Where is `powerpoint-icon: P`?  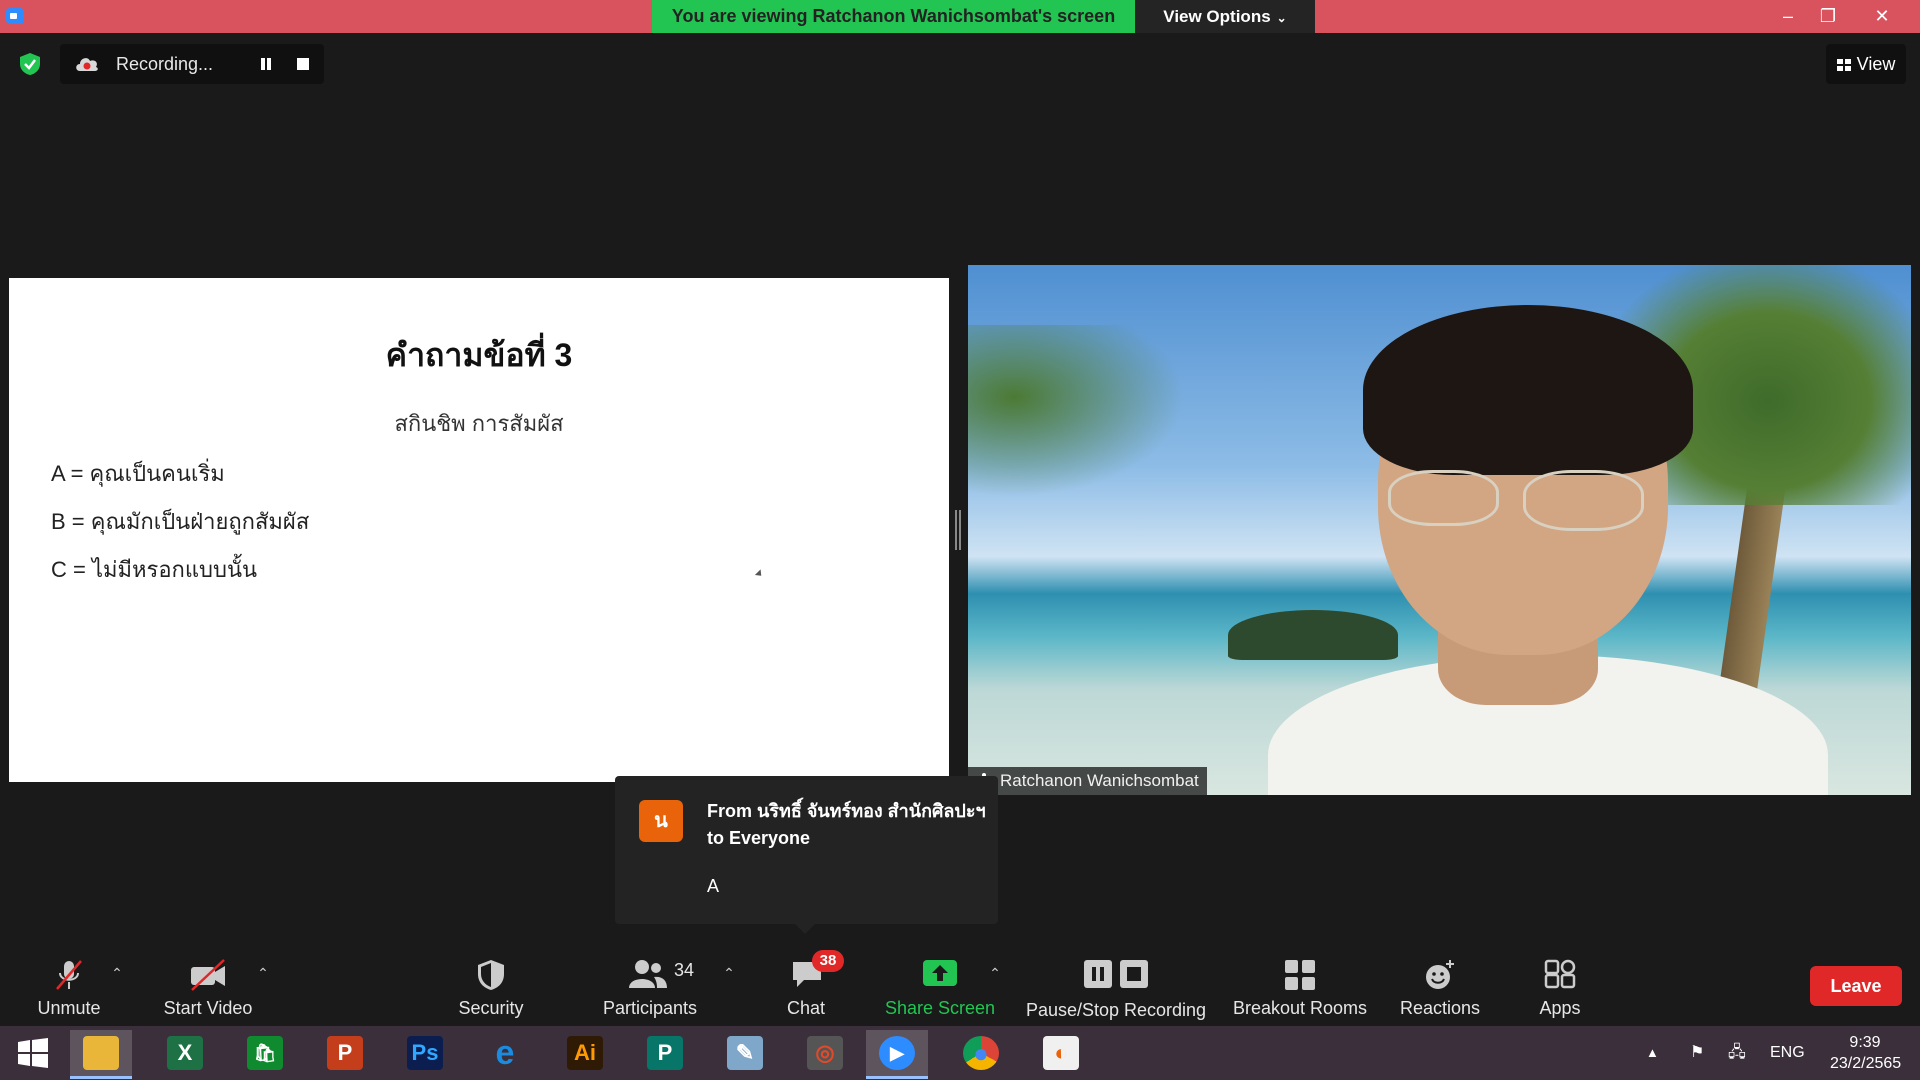 powerpoint-icon: P is located at coordinates (345, 1053).